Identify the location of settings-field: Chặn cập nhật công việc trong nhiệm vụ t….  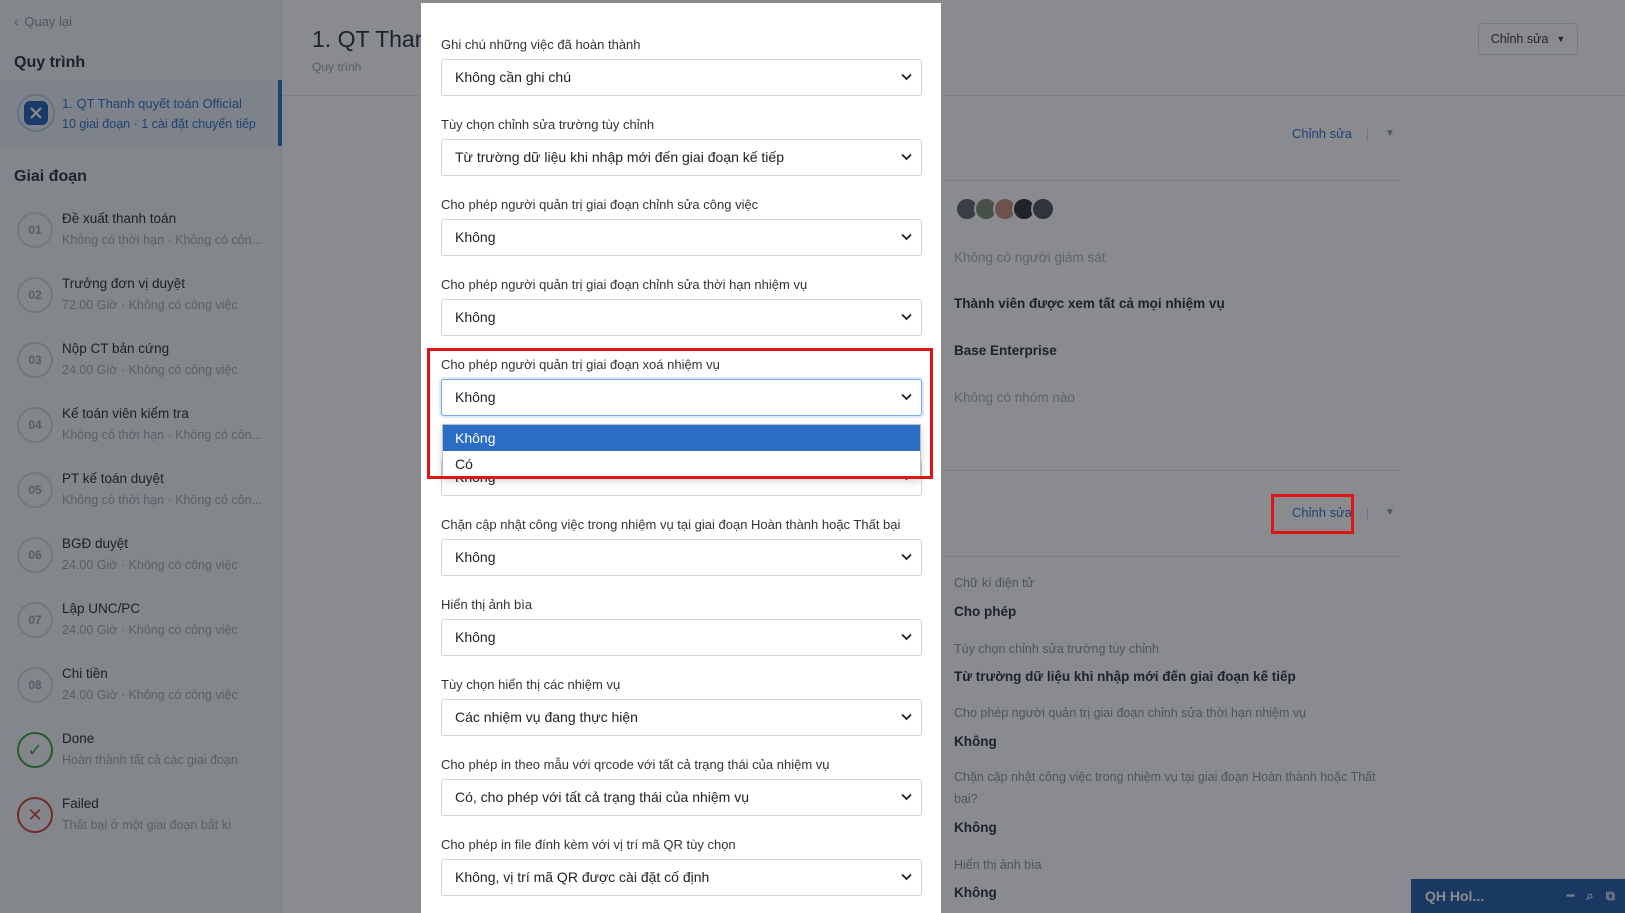
(681, 546).